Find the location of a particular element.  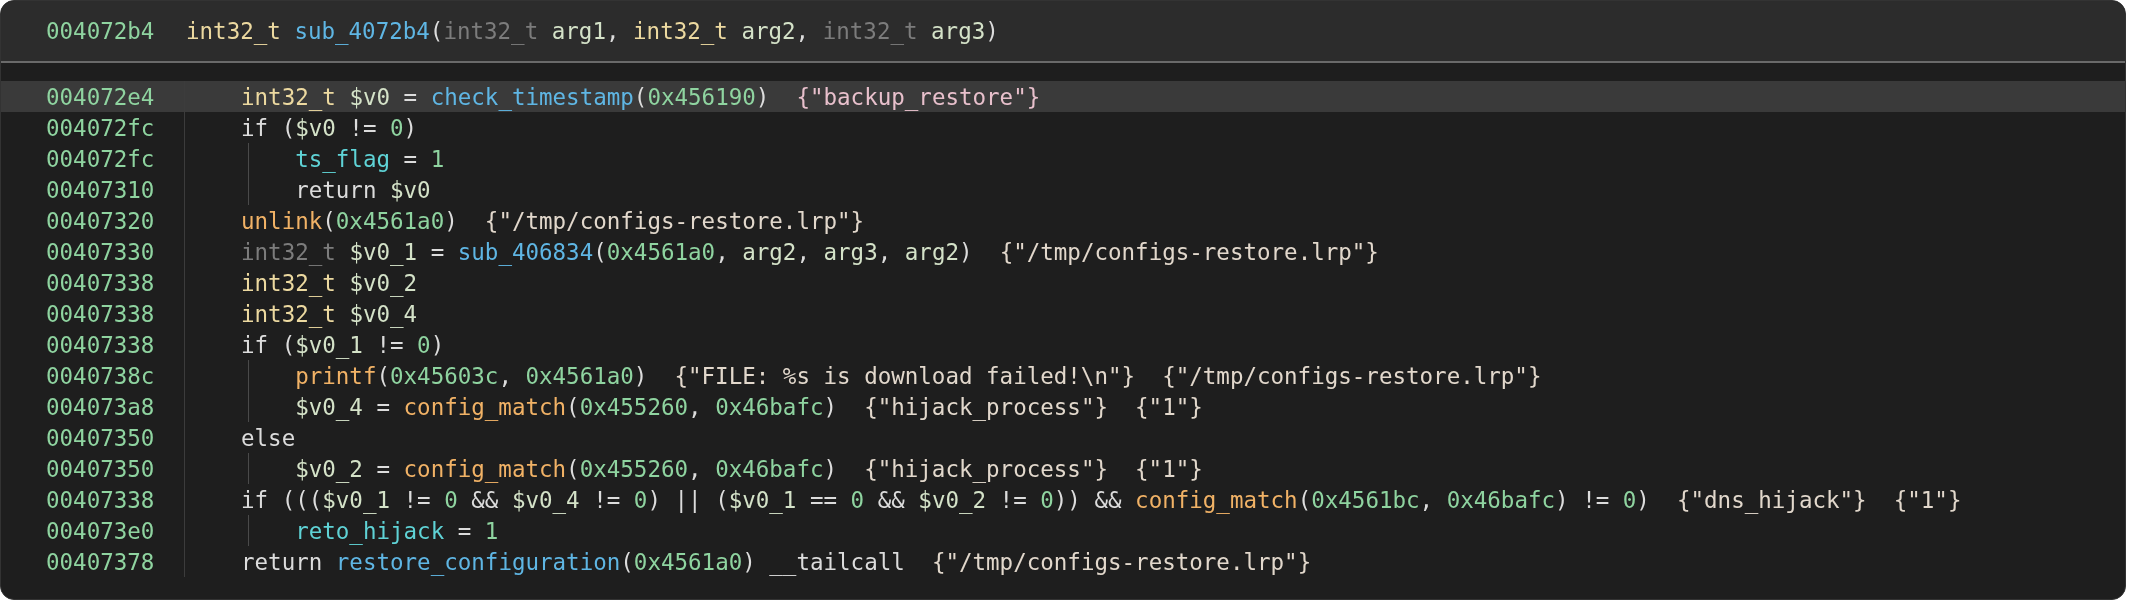

code-line: if ((($v0_1 != 0 && $v0_4 != 0) || ($v0_1 == 0 && $v0_2 != 0)) && config_match(0x4561bc, 0x46bafc) != 0) {"dns_hijack"} {"1"} is located at coordinates (1101, 499).